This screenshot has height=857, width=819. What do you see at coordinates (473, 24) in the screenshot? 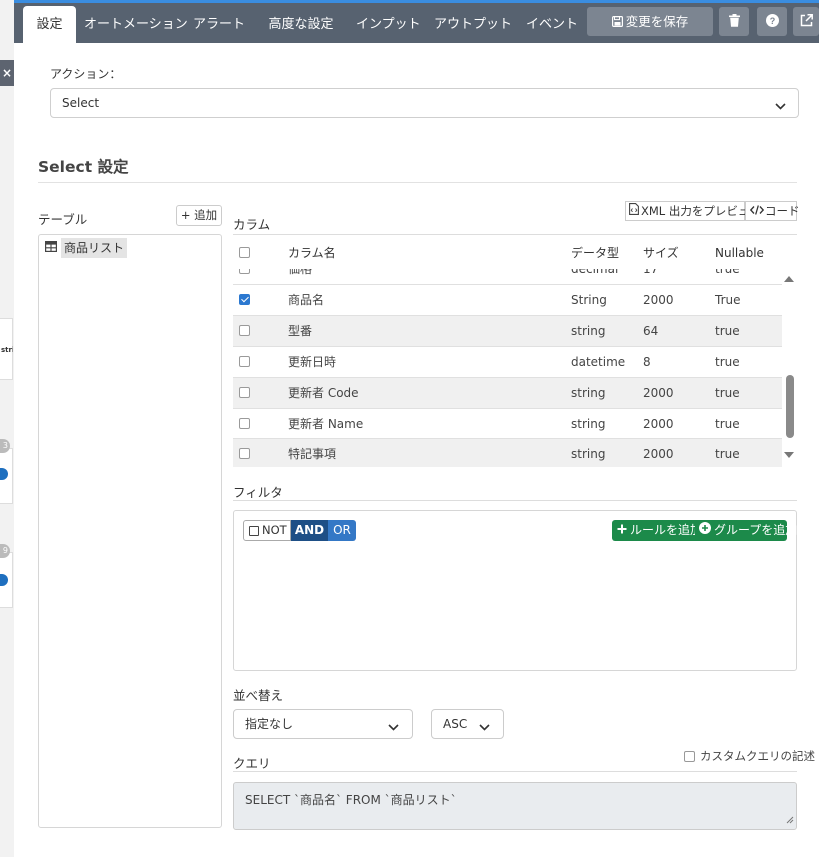
I see `tab-output: アウトプット` at bounding box center [473, 24].